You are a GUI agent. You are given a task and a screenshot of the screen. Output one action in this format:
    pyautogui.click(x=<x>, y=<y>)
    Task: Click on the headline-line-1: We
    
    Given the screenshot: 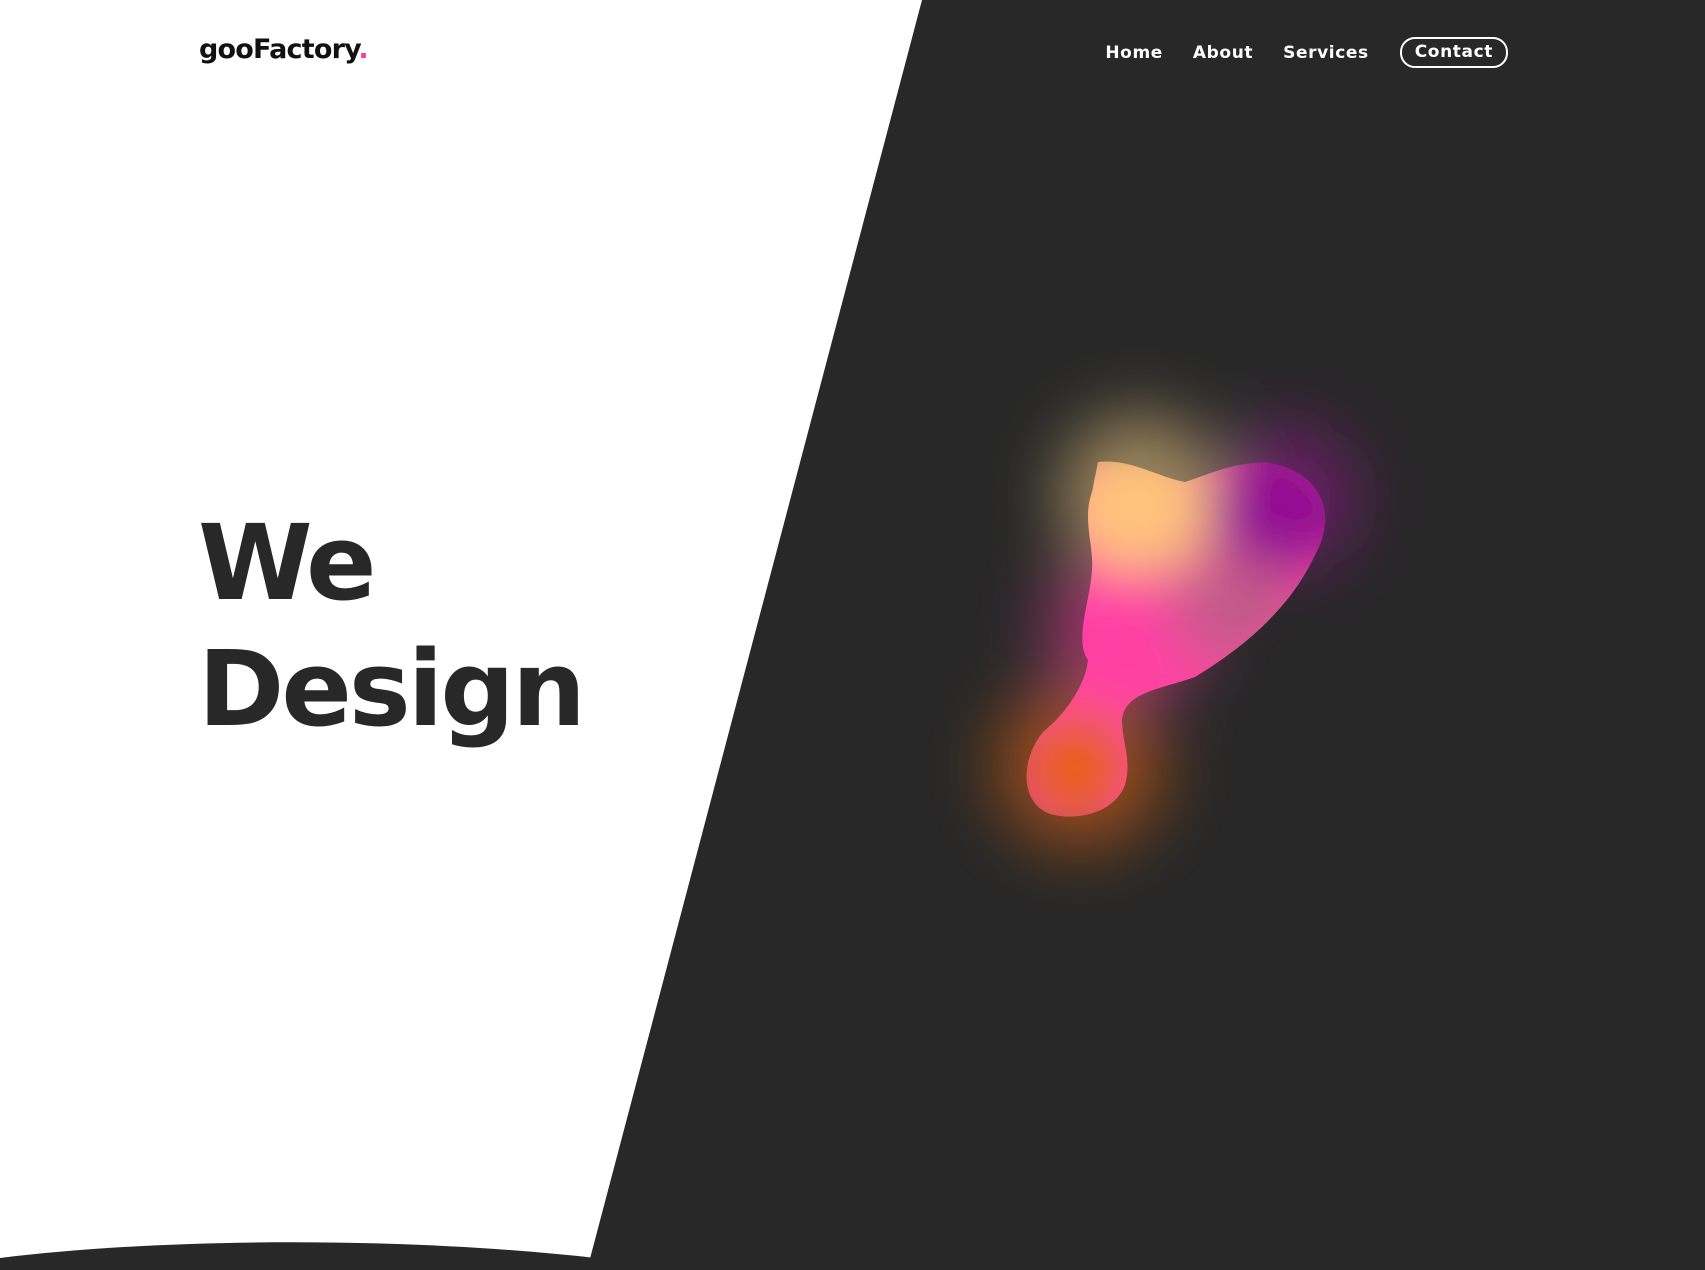 What is the action you would take?
    pyautogui.click(x=287, y=563)
    